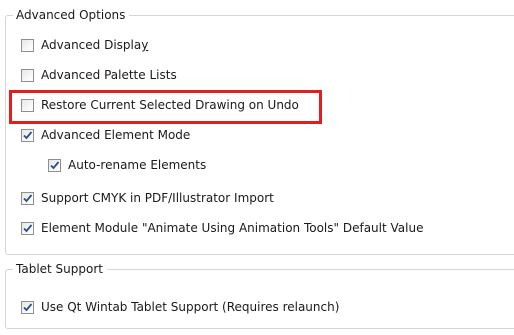  I want to click on checkbox-row-auto-rename-elements: Auto-rename Elements, so click(127, 165).